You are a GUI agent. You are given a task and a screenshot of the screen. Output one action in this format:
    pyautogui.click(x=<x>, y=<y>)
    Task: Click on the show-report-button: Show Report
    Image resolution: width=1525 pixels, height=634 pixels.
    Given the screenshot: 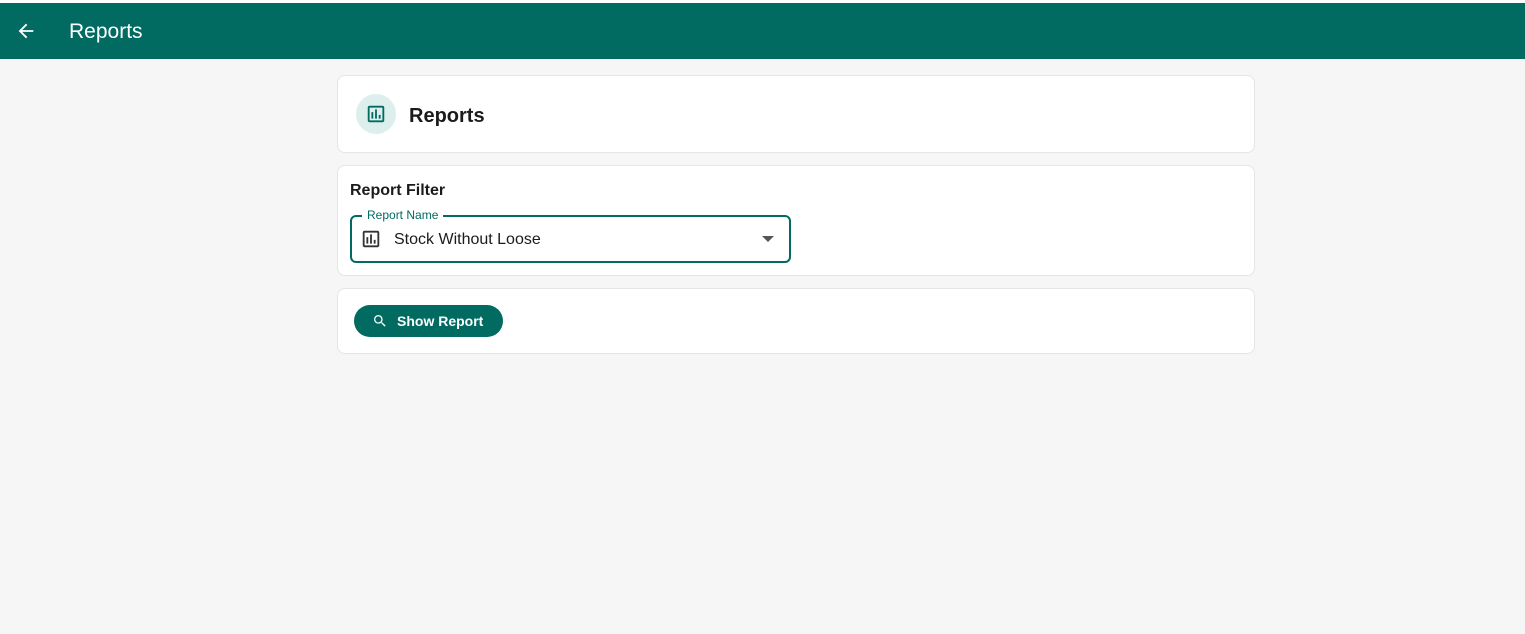 What is the action you would take?
    pyautogui.click(x=428, y=321)
    